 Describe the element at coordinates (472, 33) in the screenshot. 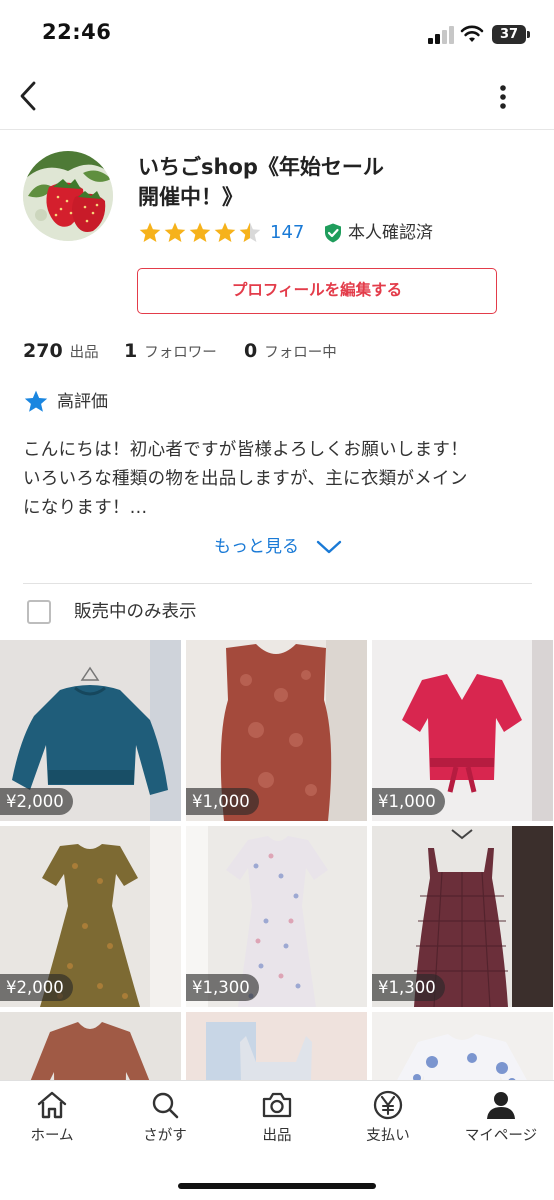

I see `wifi-icon` at that location.